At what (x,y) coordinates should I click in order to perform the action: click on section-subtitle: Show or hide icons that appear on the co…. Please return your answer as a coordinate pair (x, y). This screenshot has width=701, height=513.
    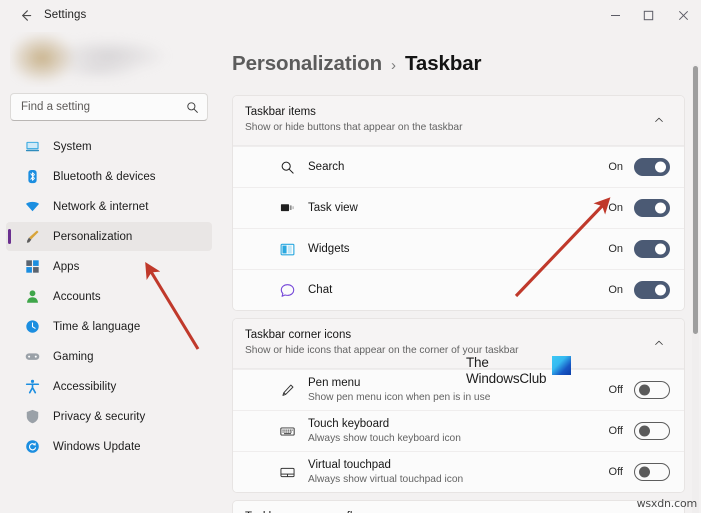
    Looking at the image, I should click on (382, 350).